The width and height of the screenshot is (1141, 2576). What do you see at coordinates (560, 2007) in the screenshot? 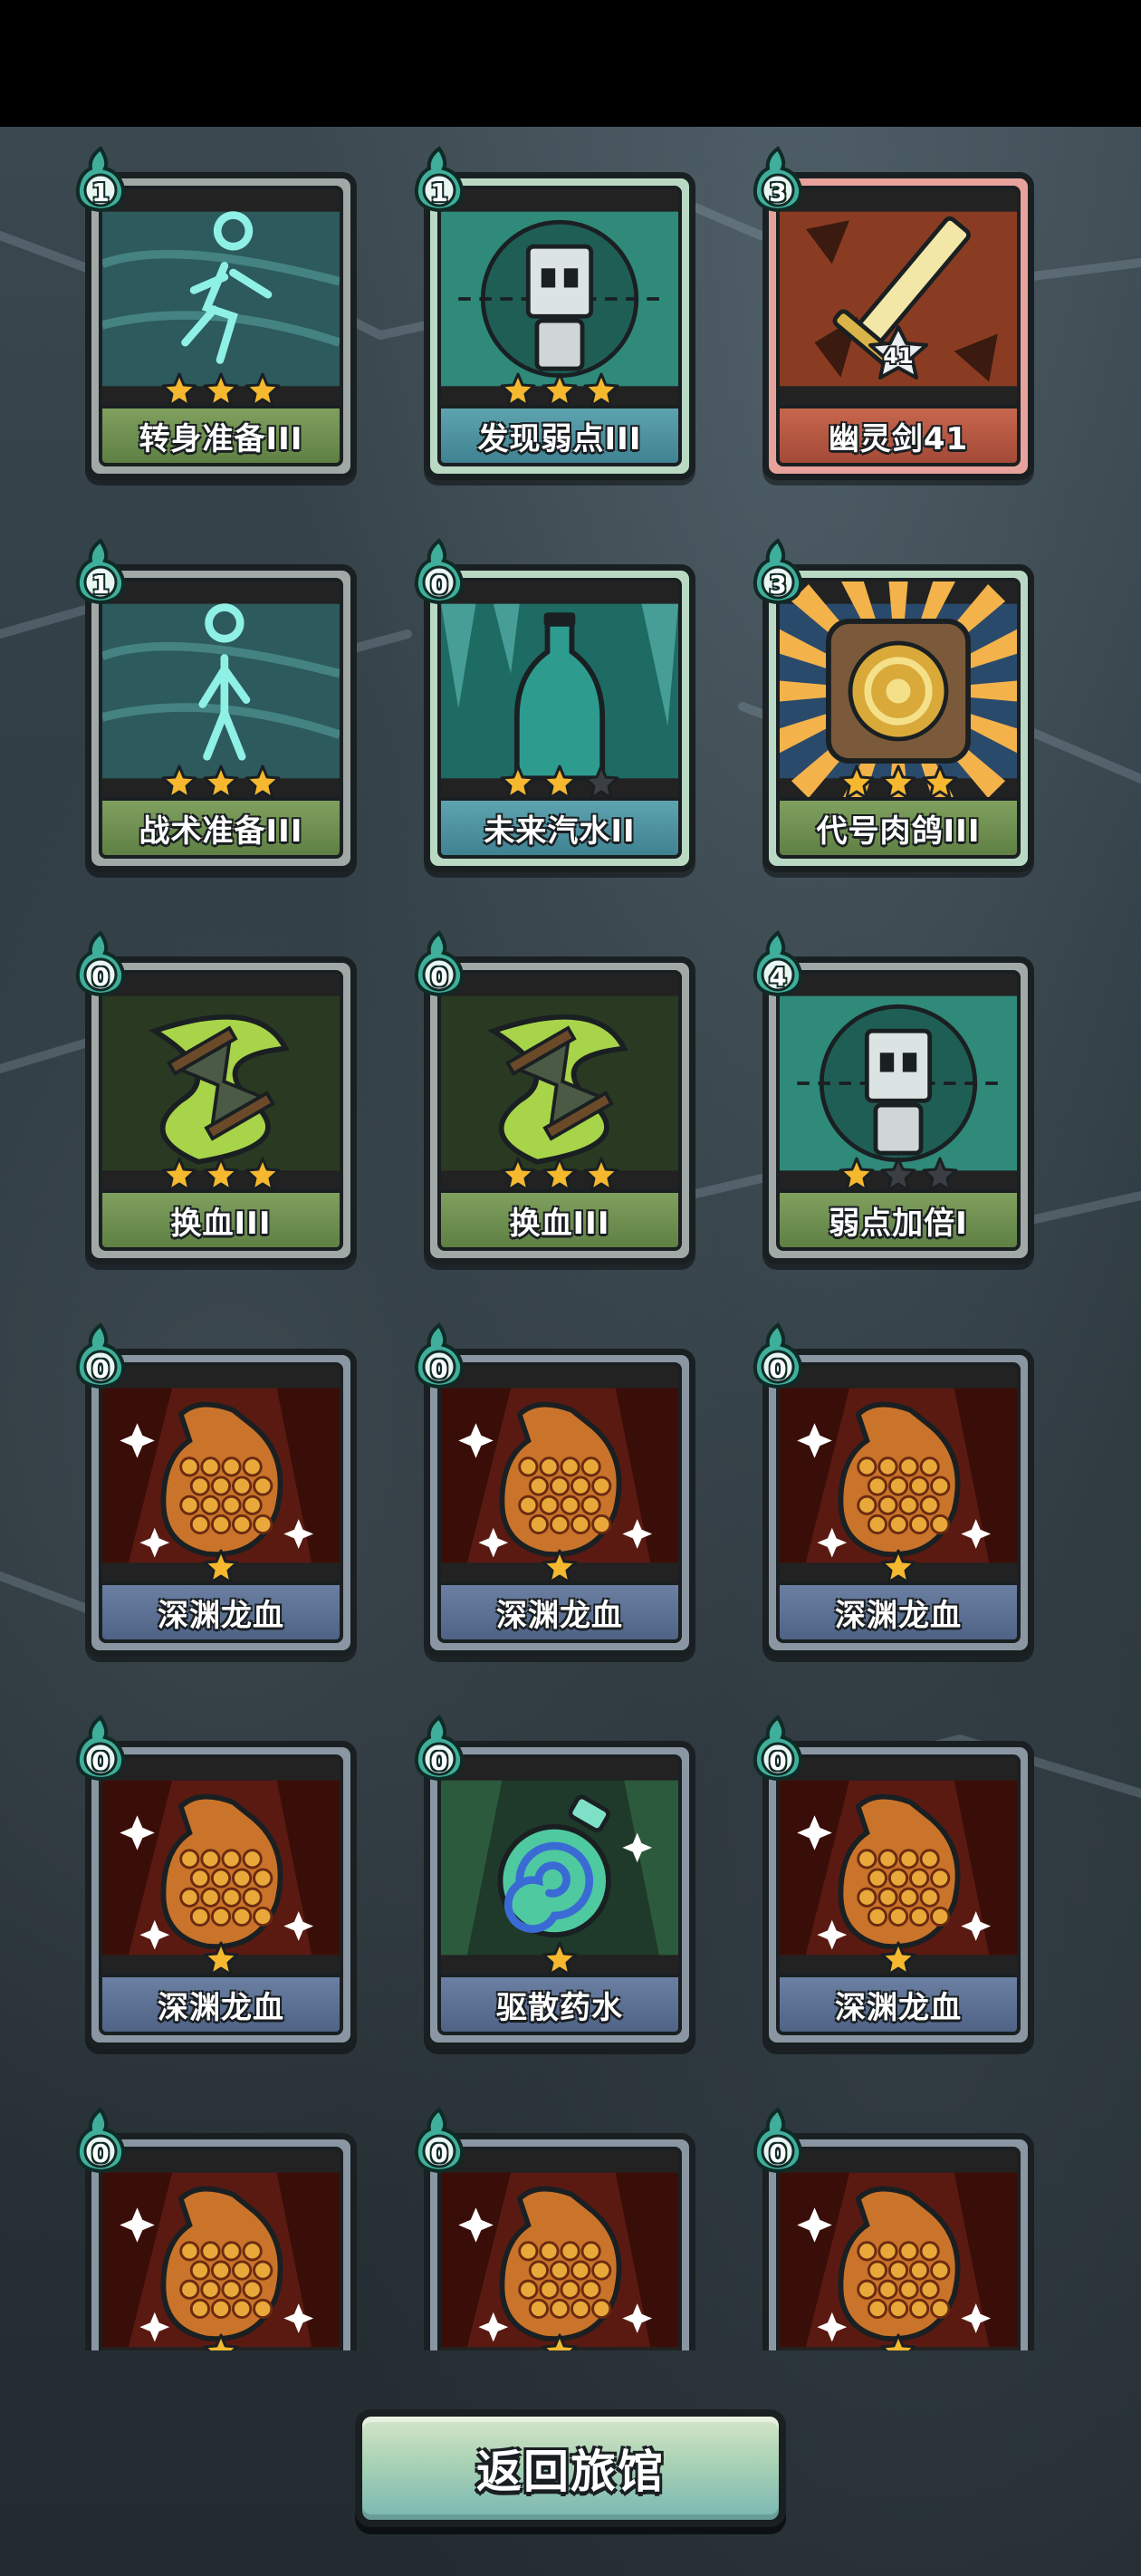
I see `card-name: 驱散药水` at bounding box center [560, 2007].